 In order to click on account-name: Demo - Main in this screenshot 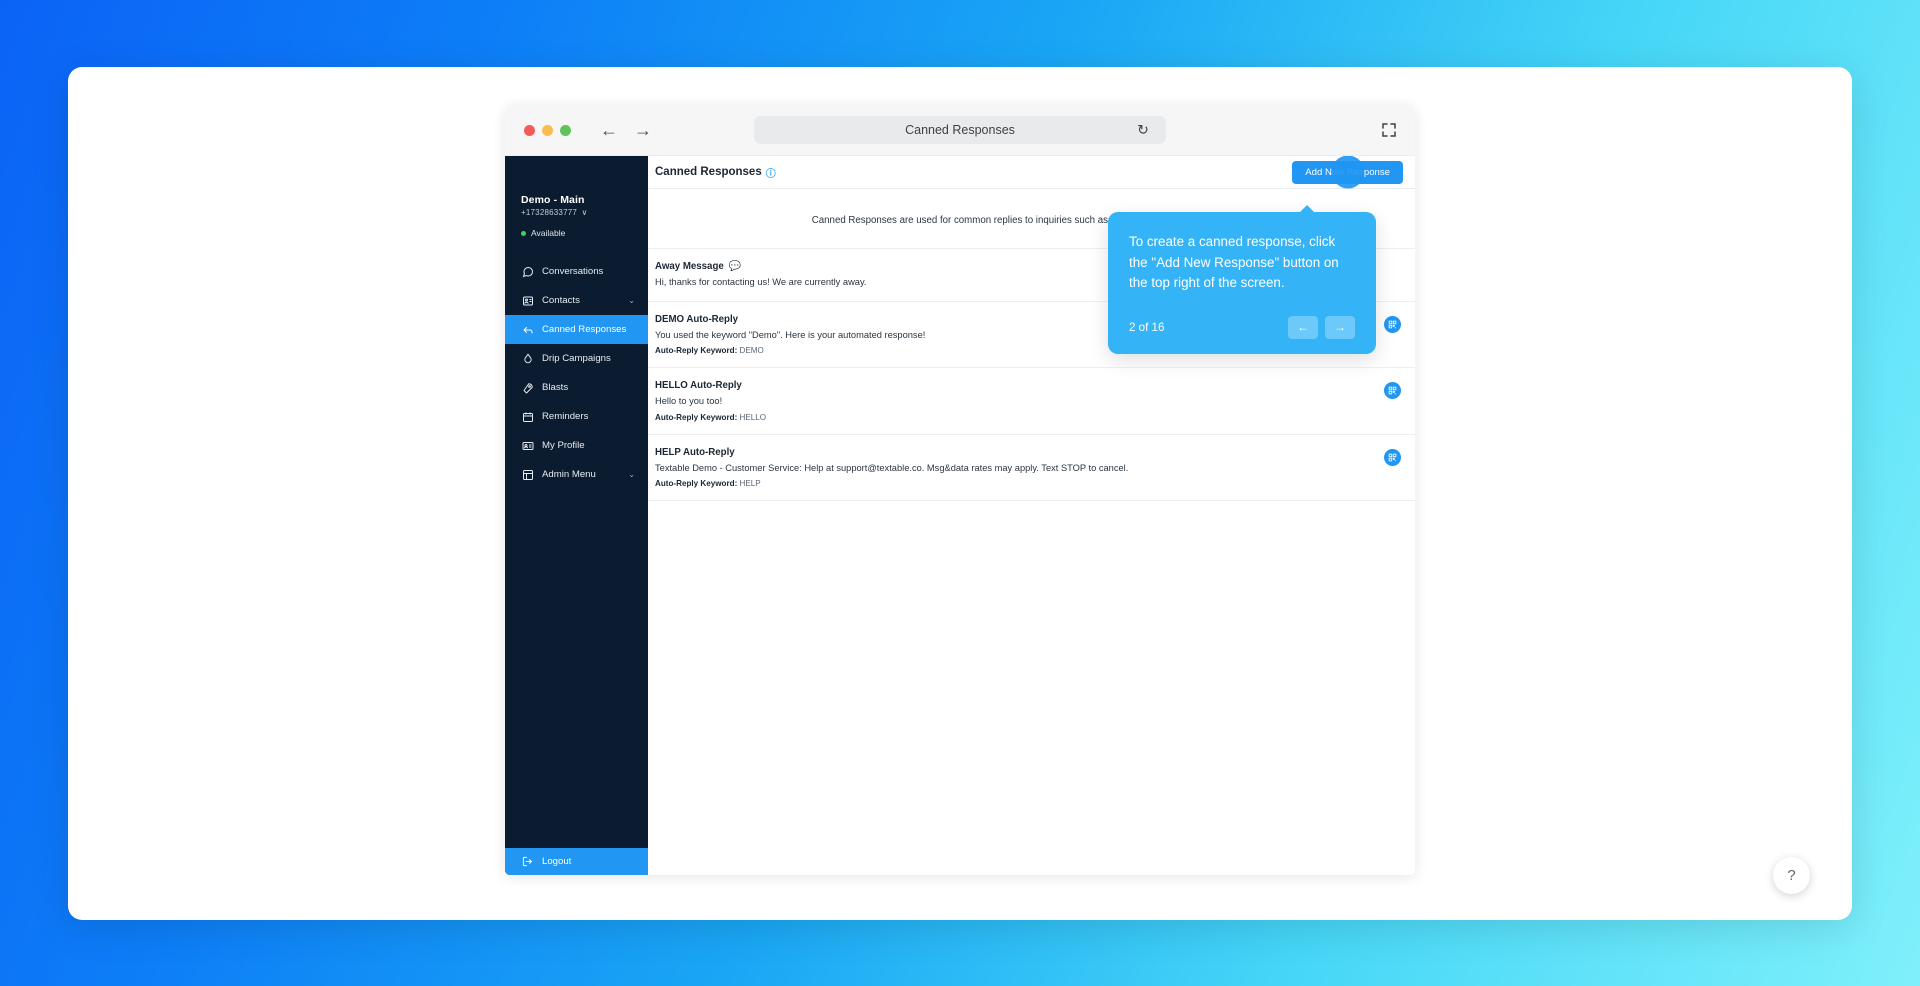, I will do `click(553, 200)`.